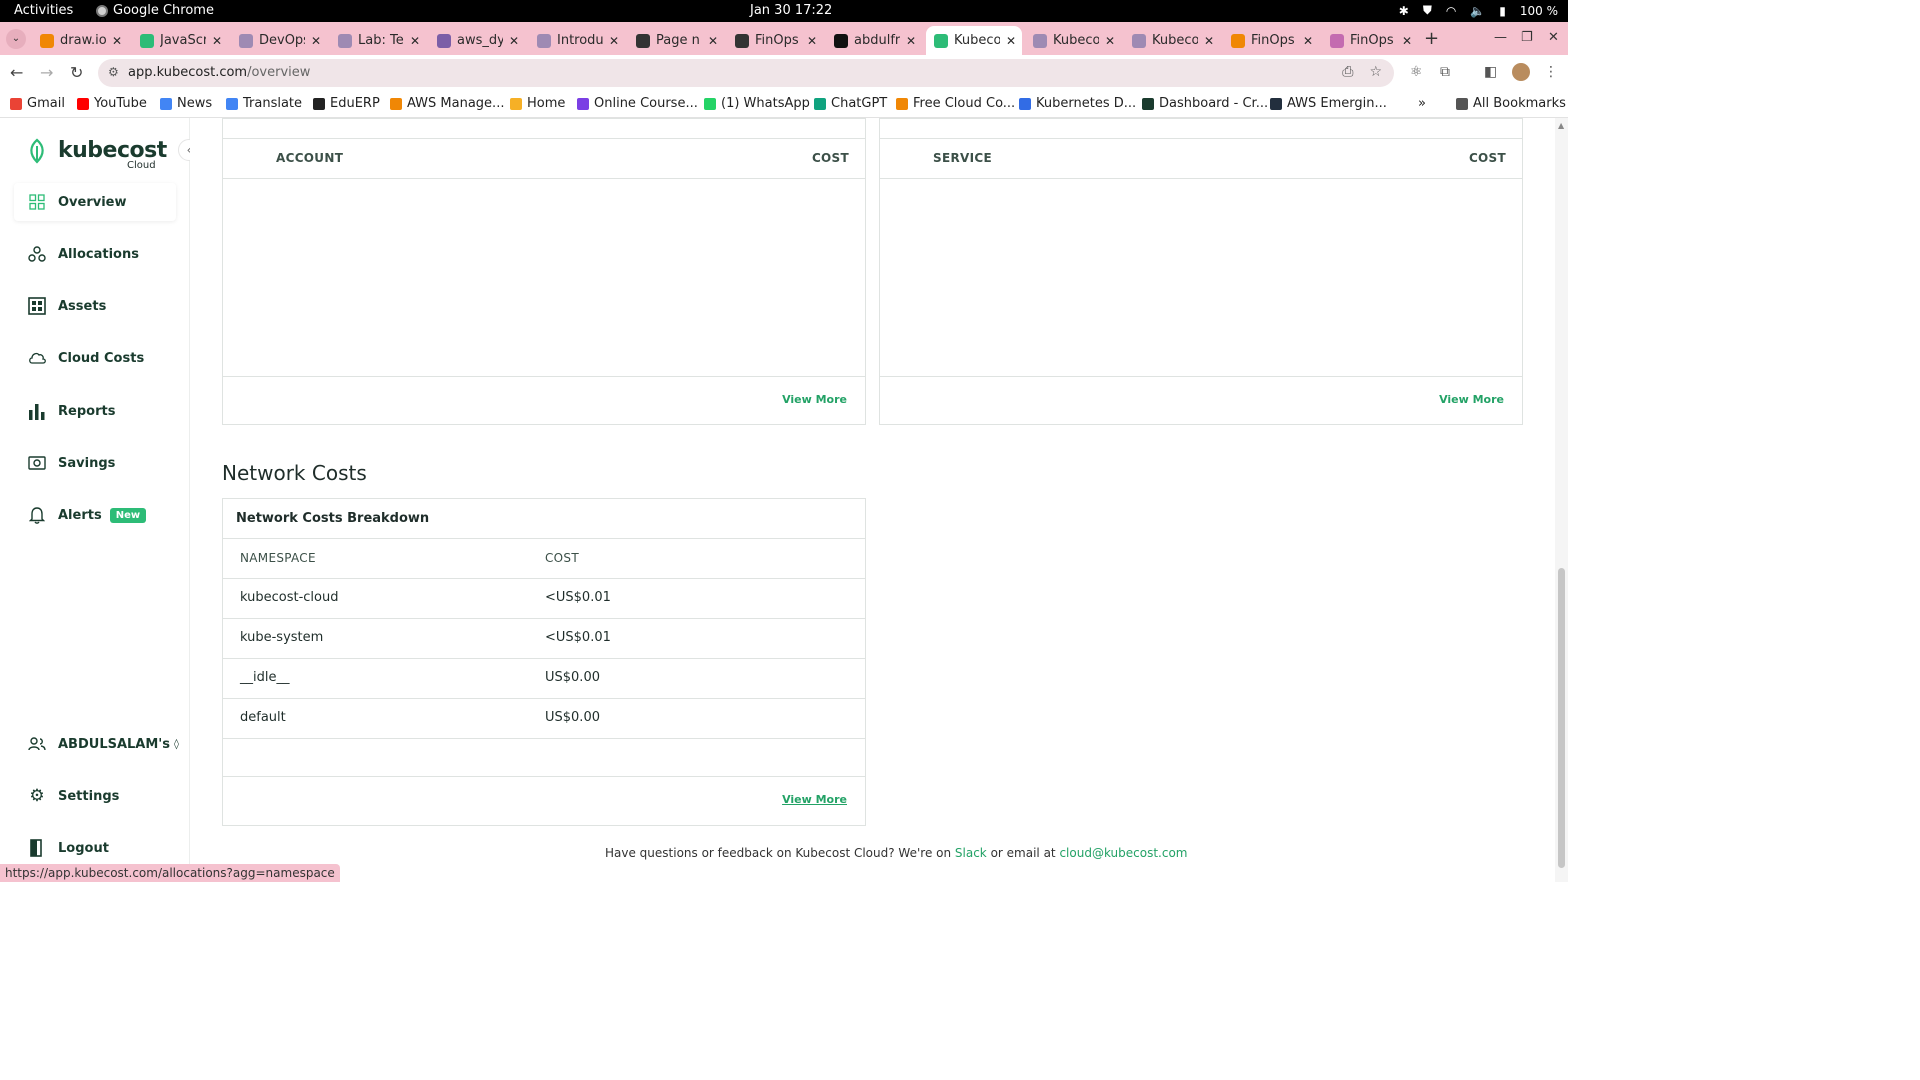 Image resolution: width=1920 pixels, height=1080 pixels. I want to click on bookmark-item: EduERP, so click(346, 103).